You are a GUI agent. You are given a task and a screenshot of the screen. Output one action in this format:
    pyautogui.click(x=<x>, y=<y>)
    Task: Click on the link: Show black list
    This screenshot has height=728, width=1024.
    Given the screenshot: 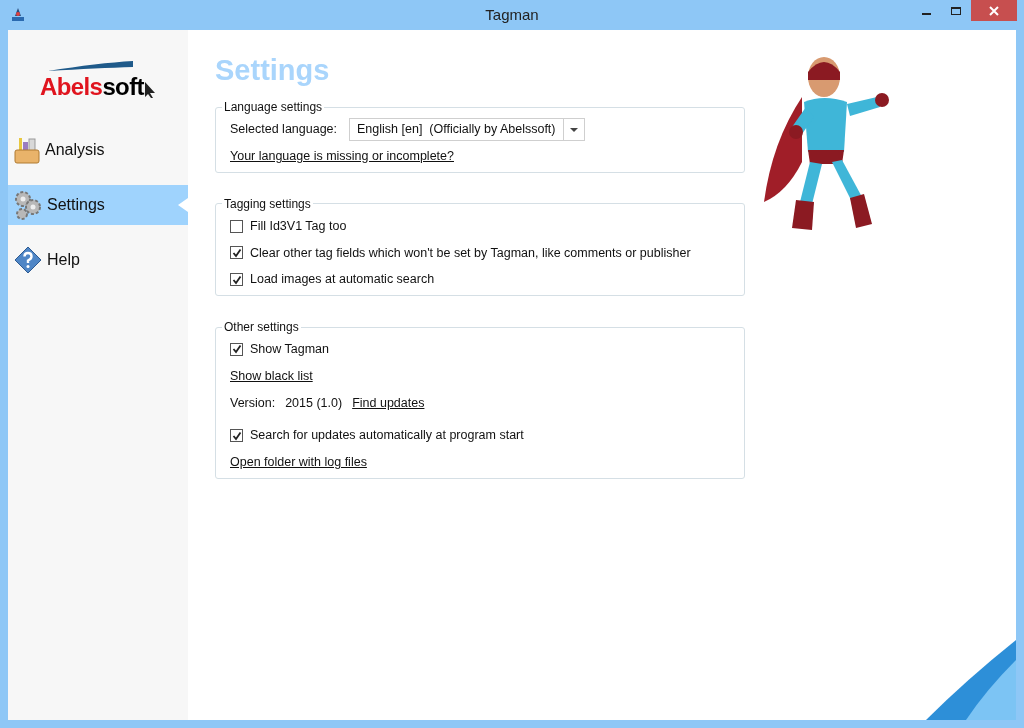 What is the action you would take?
    pyautogui.click(x=271, y=375)
    